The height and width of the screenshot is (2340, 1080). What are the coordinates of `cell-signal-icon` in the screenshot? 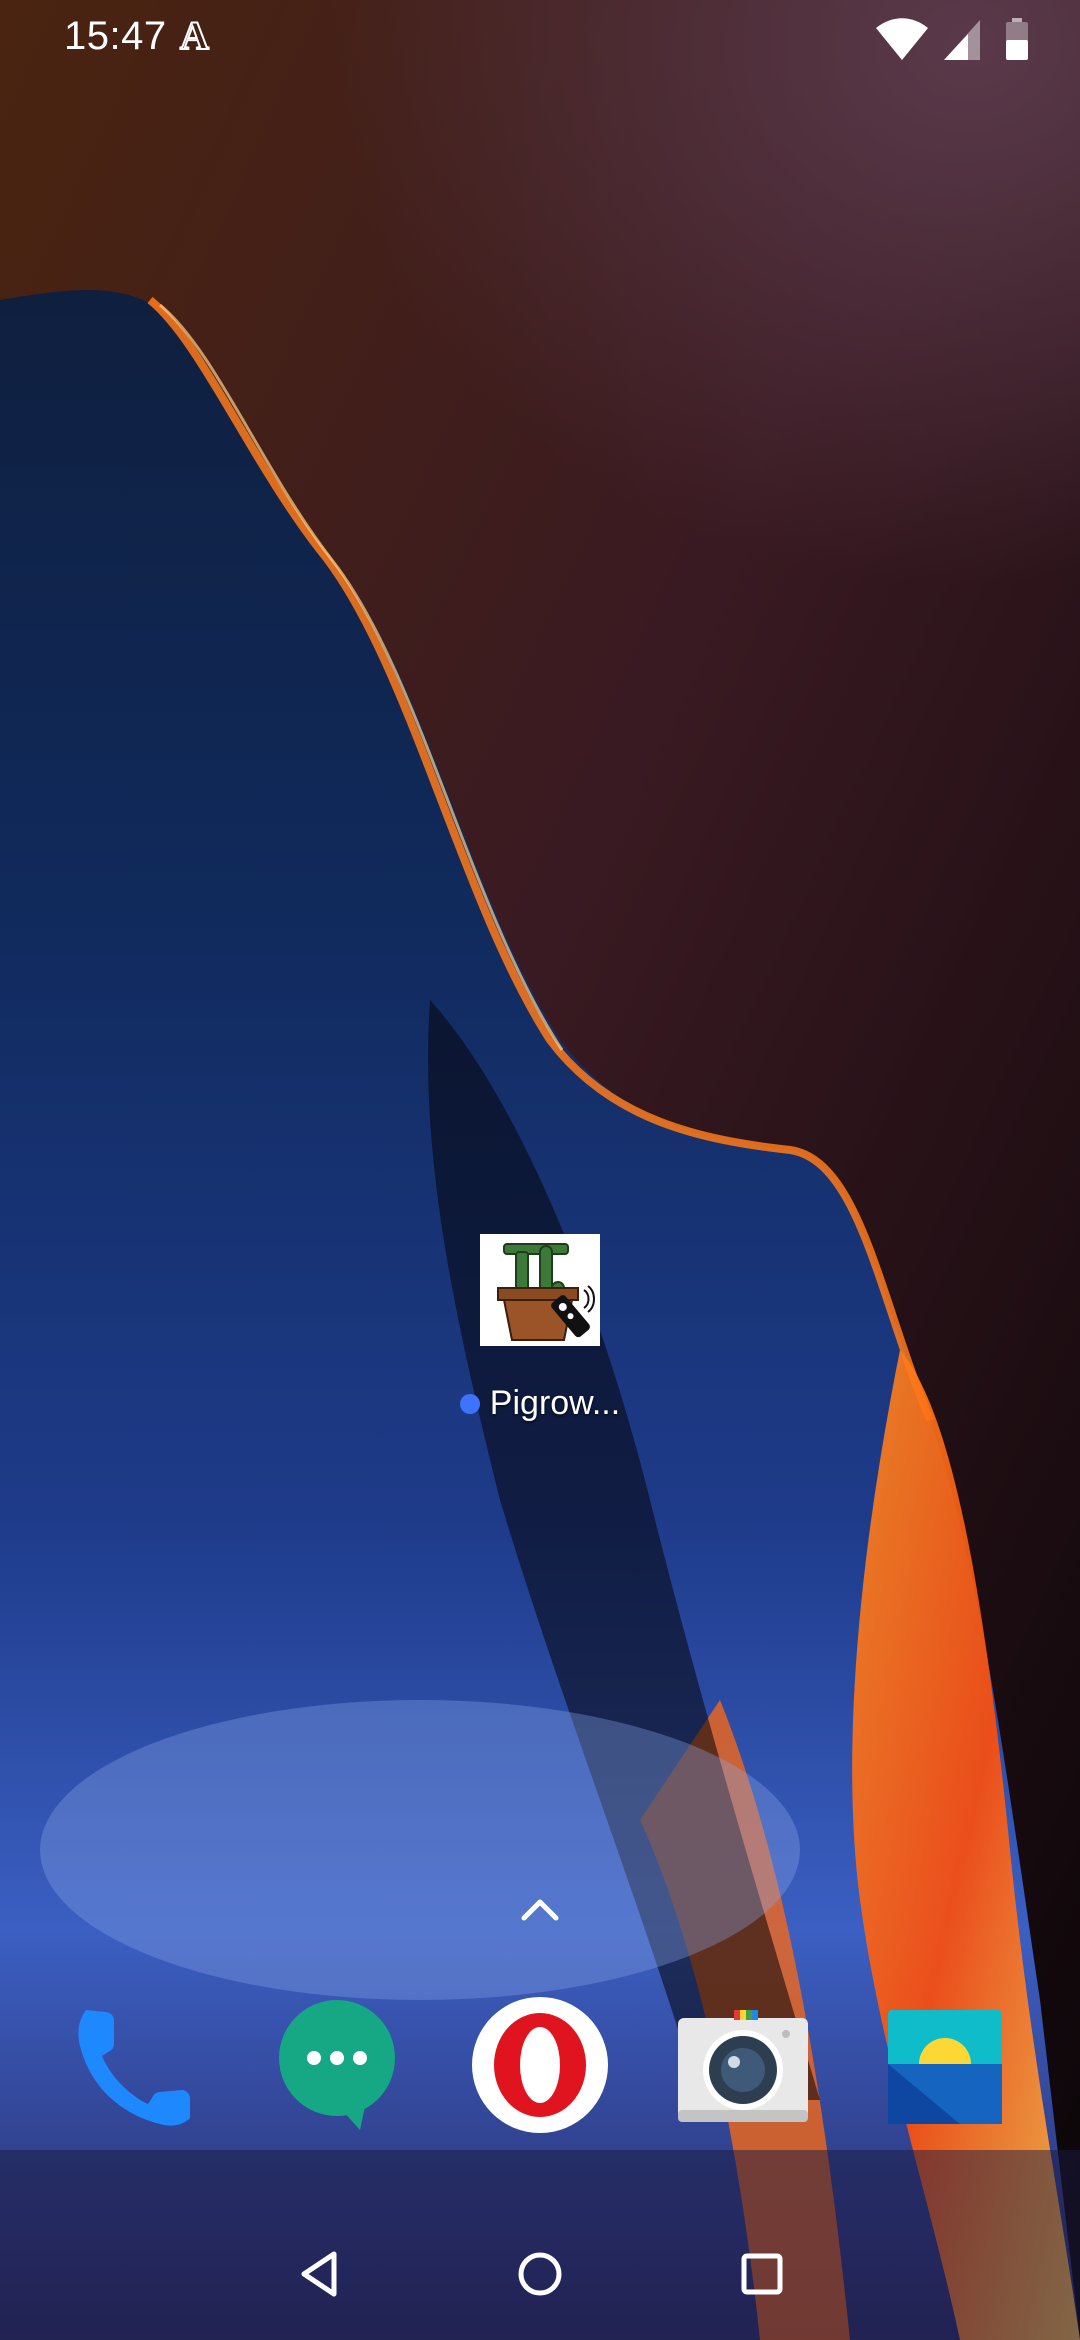 It's located at (962, 42).